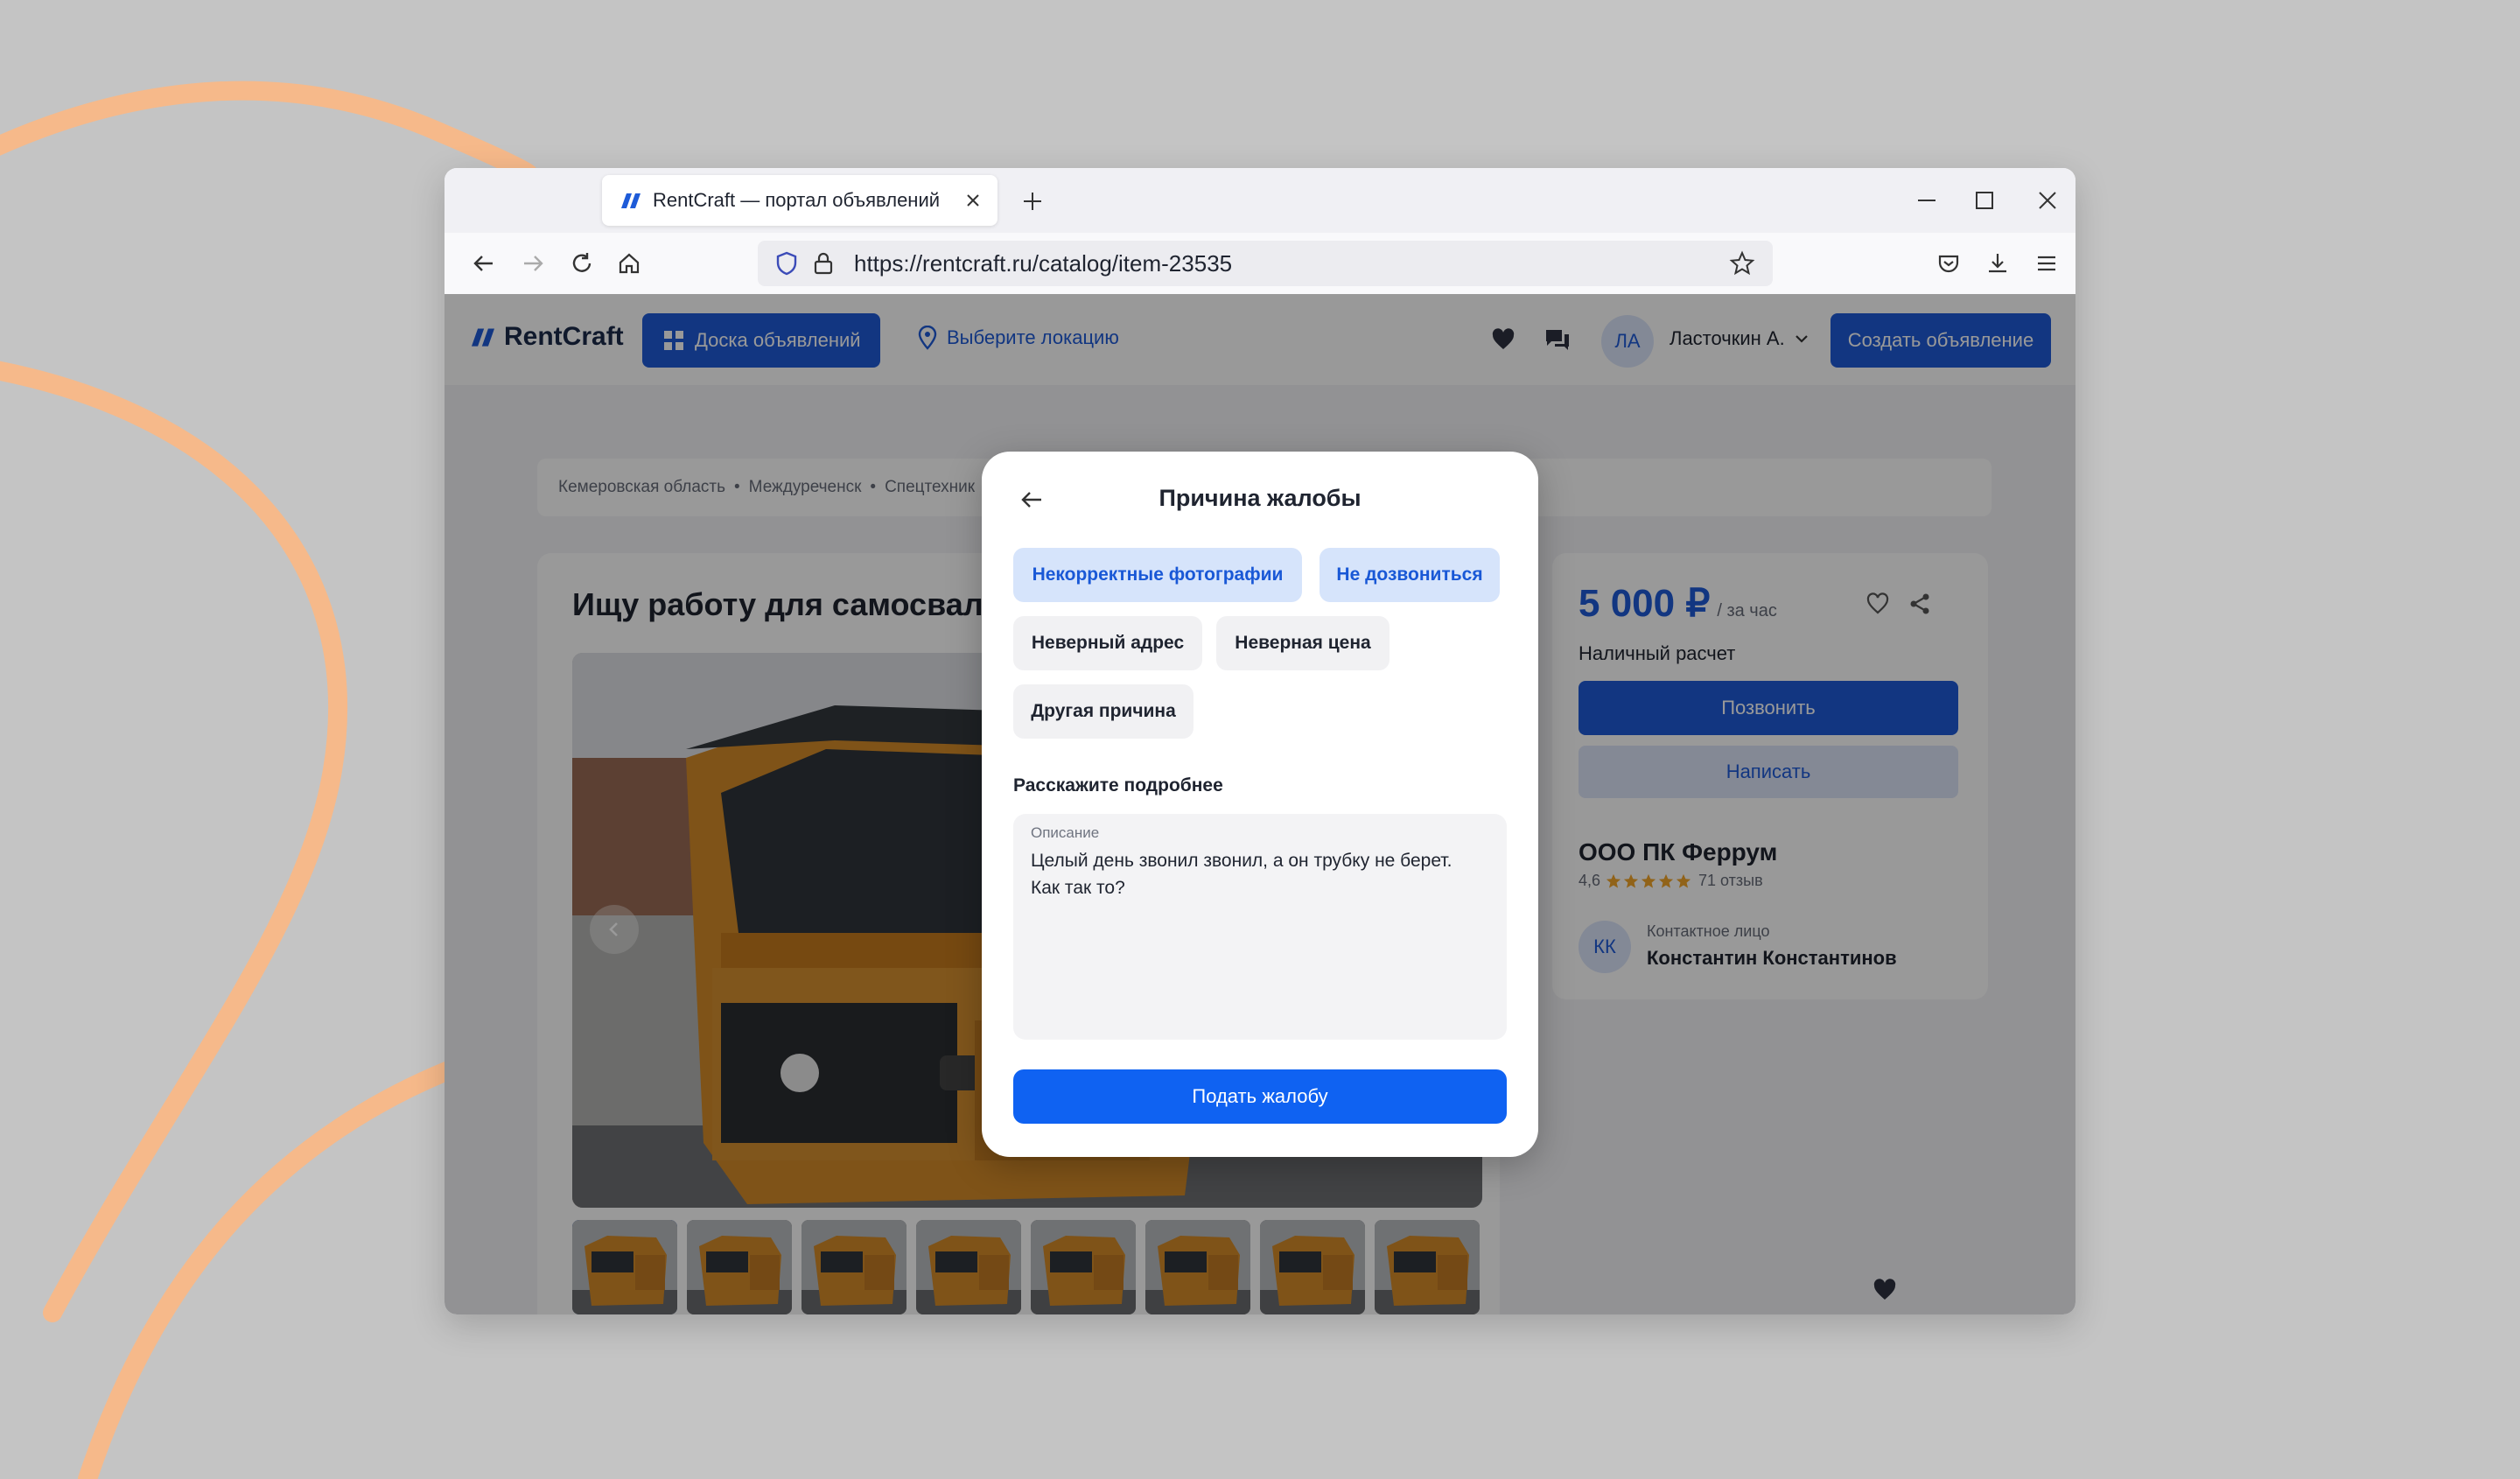  I want to click on url-text: https://rentcraft.ru/catalog/item-23535, so click(1289, 264).